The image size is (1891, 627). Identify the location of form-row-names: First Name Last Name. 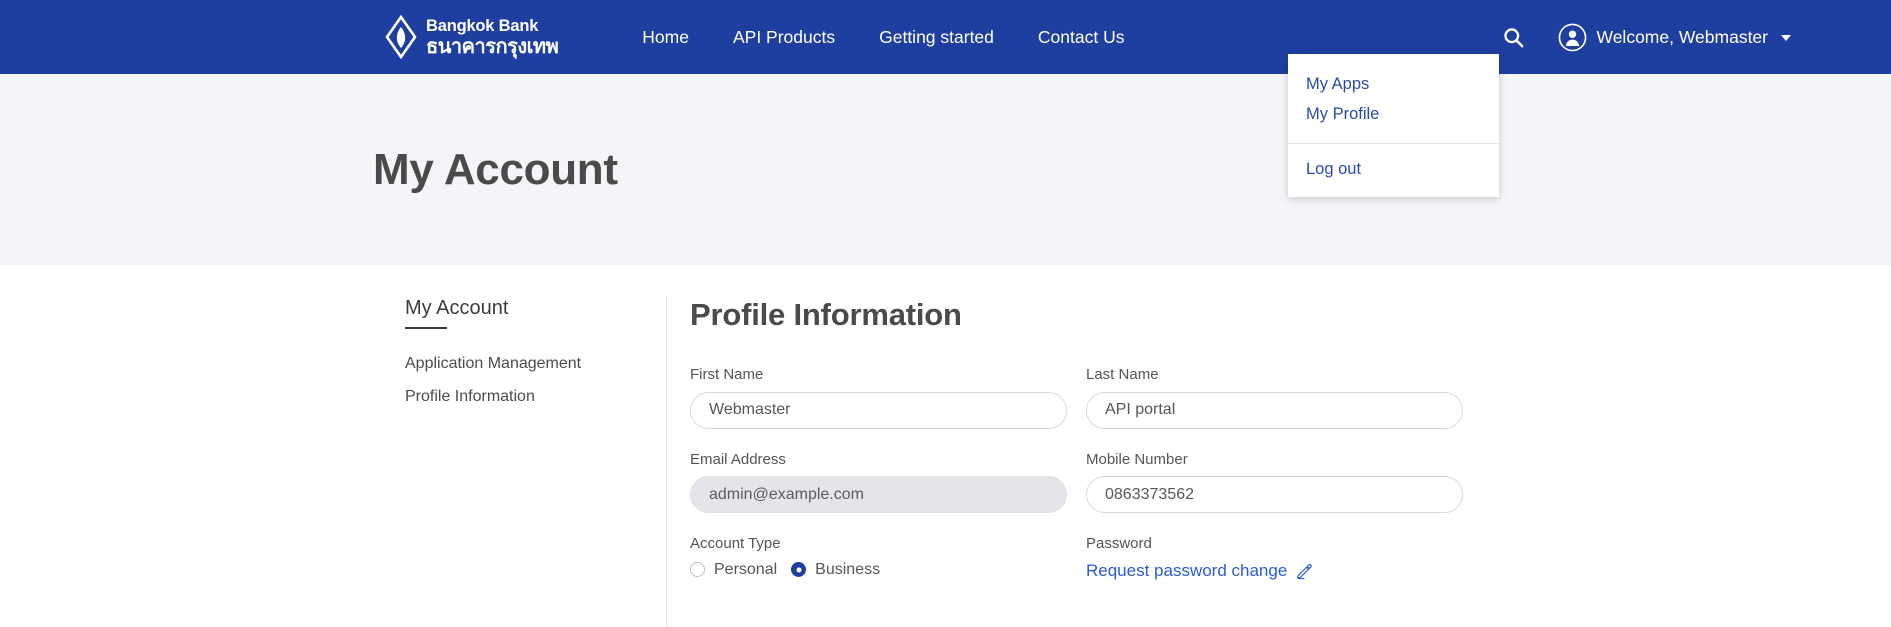
(1290, 397).